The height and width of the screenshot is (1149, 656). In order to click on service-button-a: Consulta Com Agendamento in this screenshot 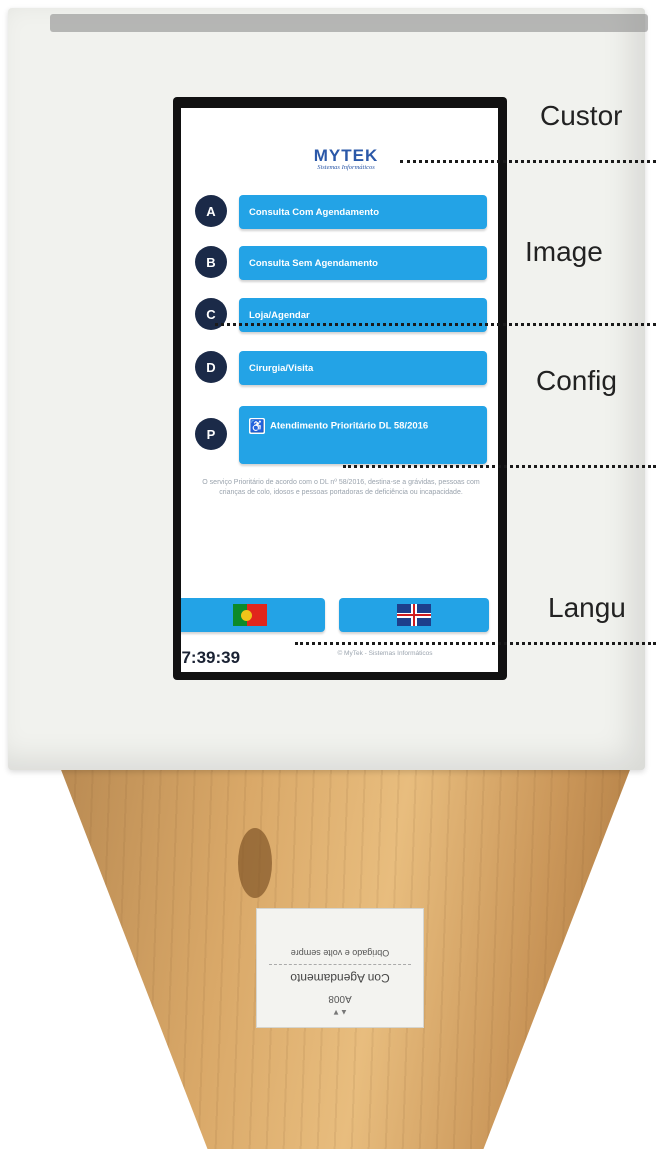, I will do `click(363, 212)`.